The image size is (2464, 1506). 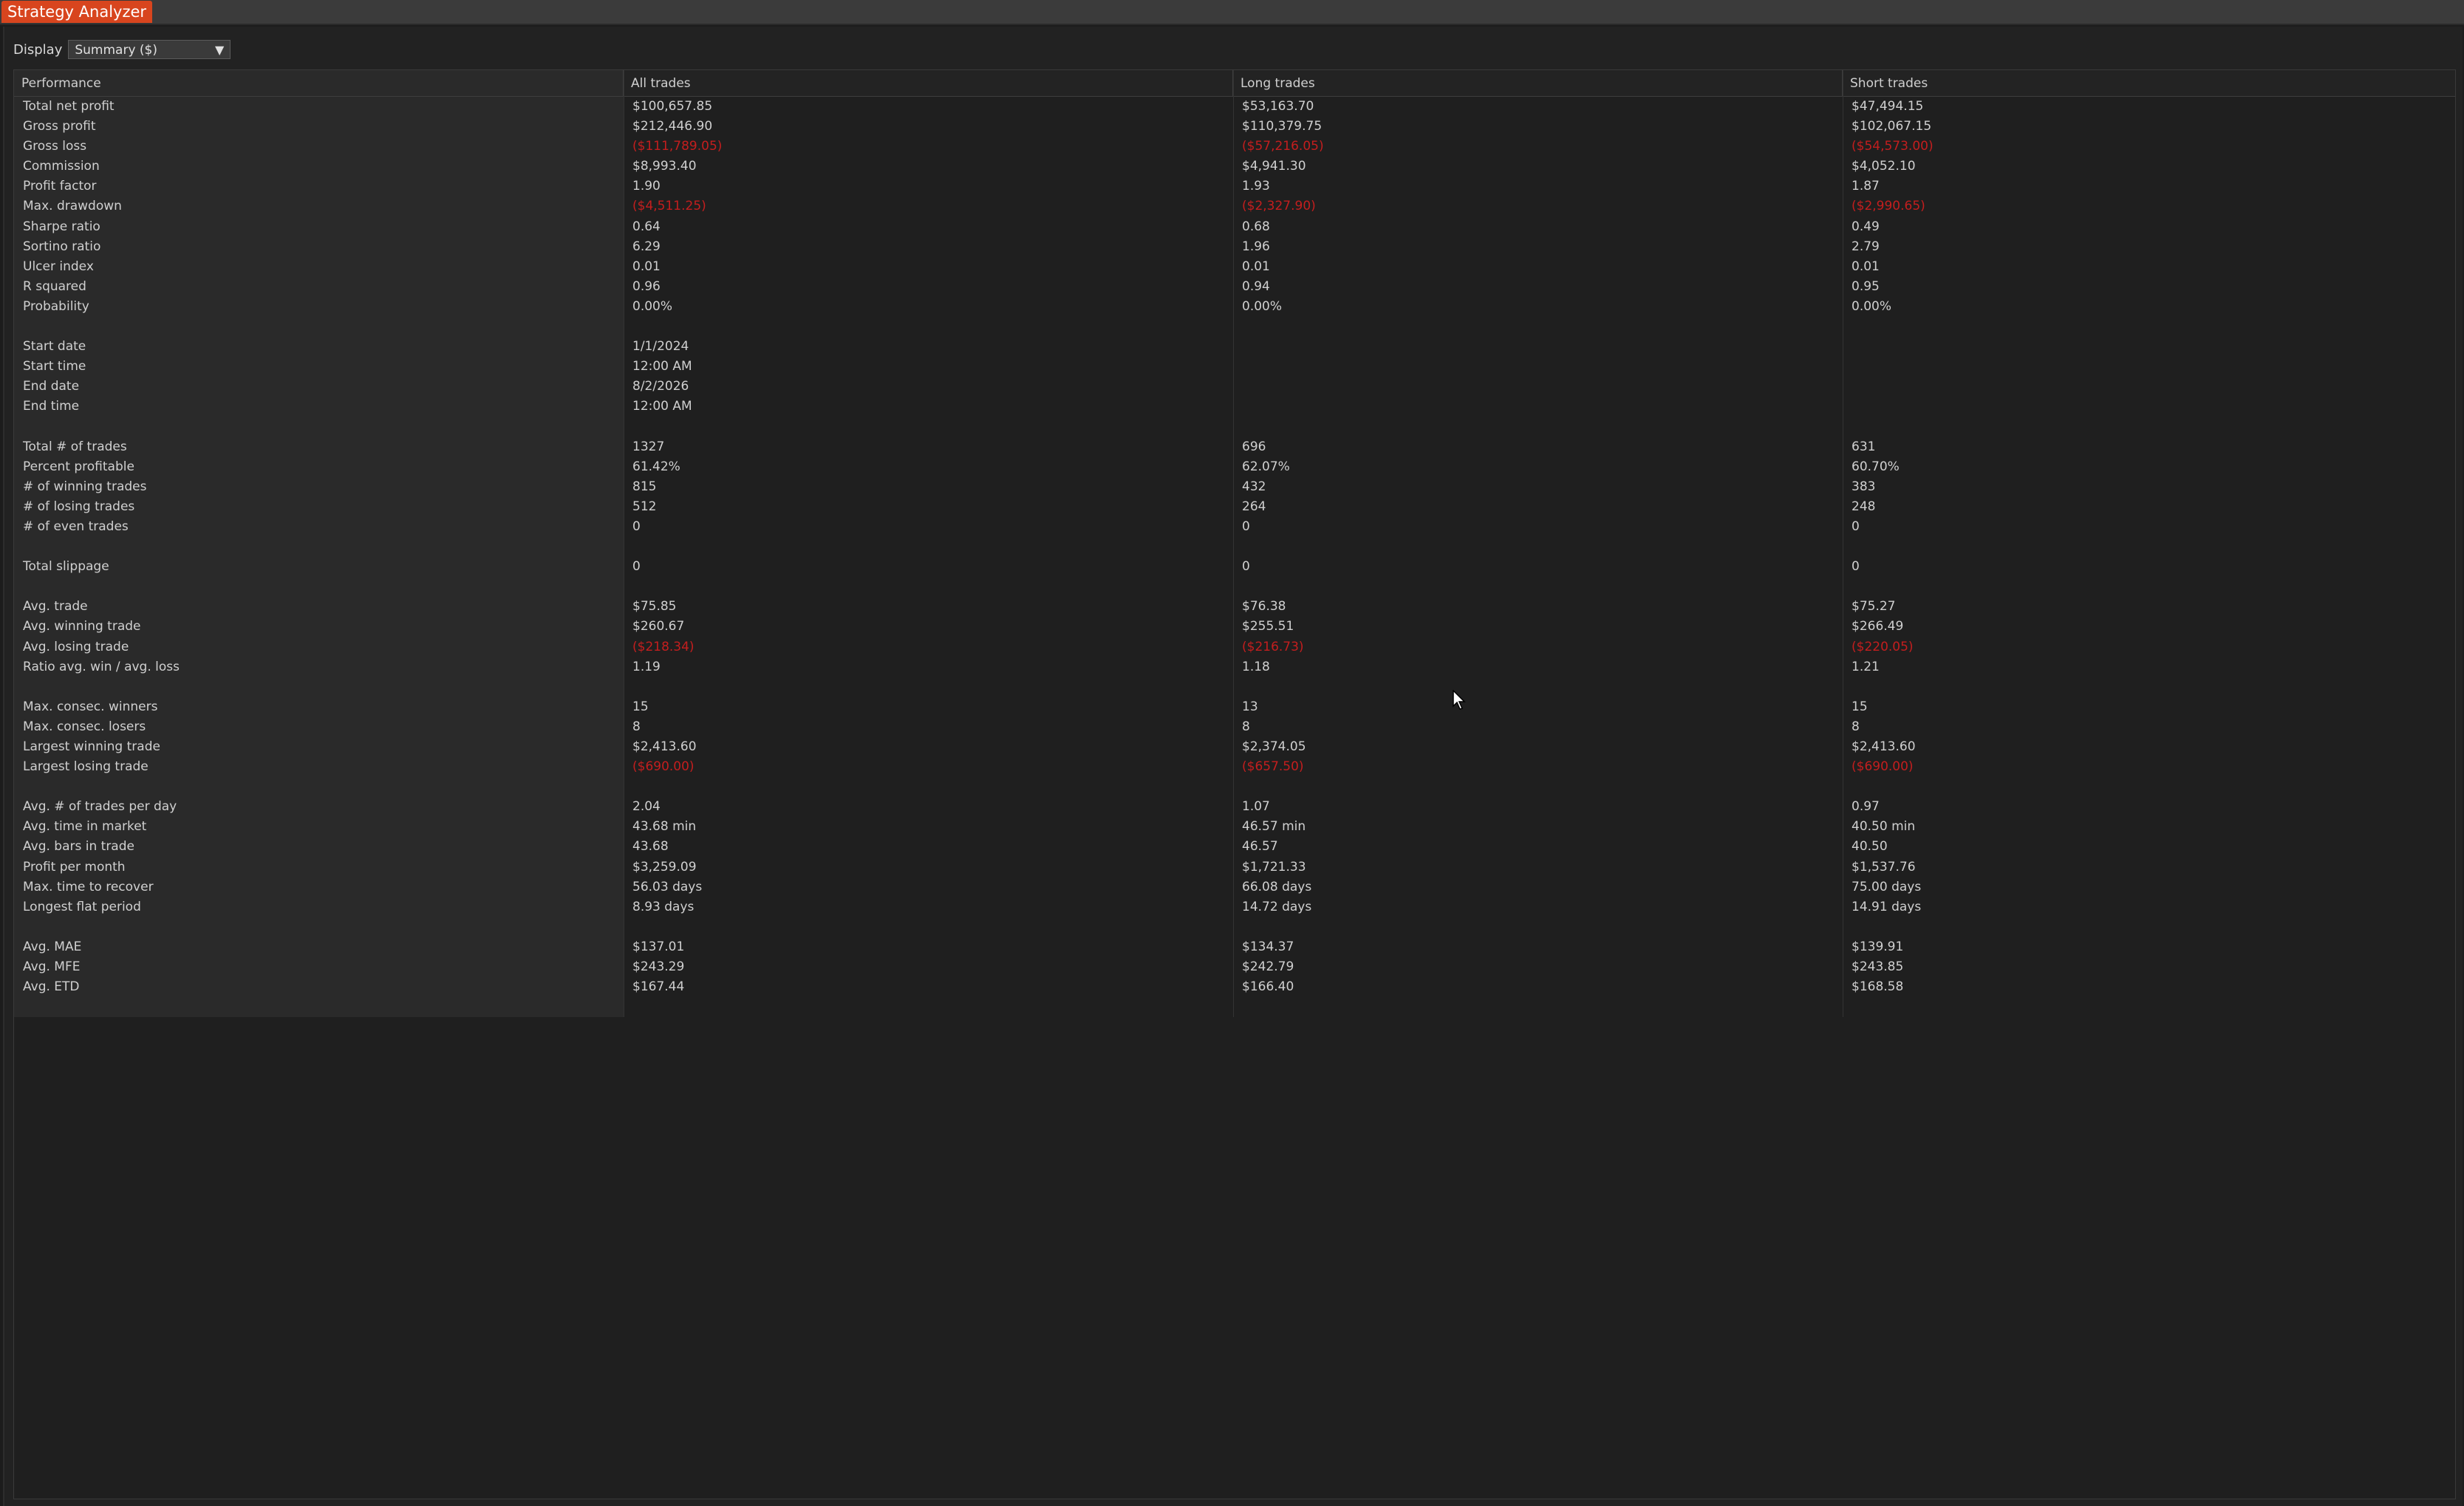 I want to click on display-label: Display, so click(x=38, y=49).